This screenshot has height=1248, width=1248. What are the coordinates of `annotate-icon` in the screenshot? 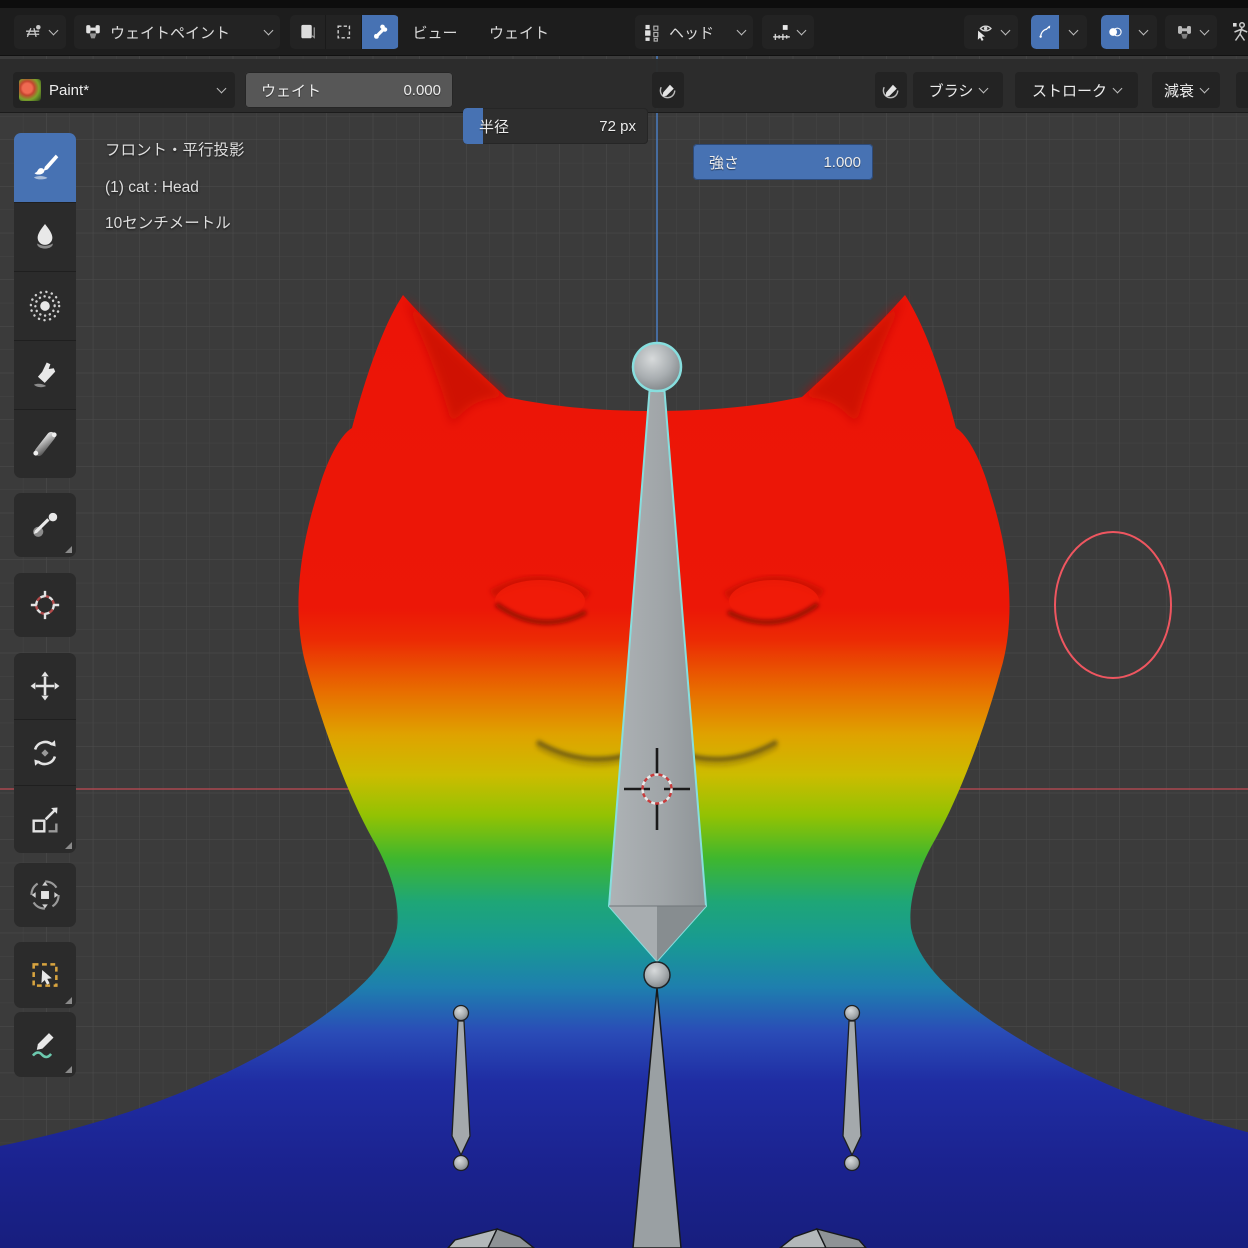 It's located at (42, 1045).